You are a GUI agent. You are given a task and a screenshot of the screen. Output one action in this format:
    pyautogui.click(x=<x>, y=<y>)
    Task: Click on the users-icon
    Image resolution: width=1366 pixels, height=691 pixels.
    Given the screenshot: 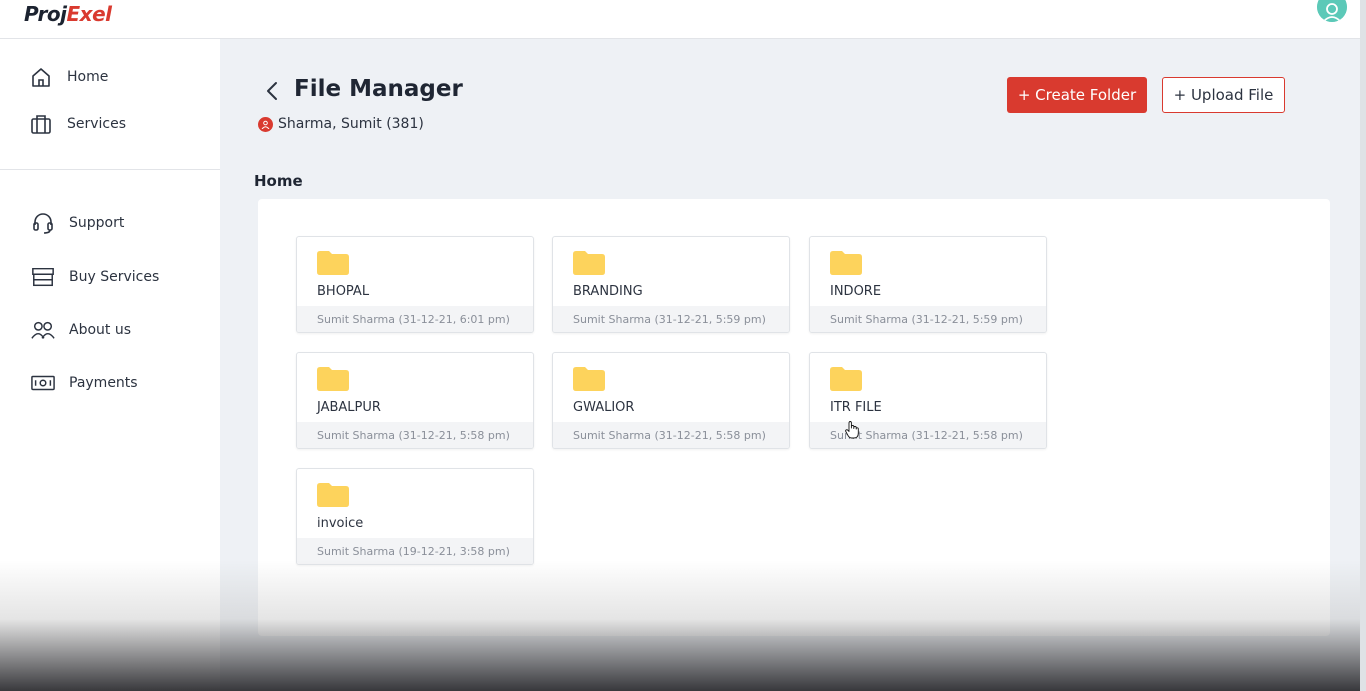 What is the action you would take?
    pyautogui.click(x=43, y=330)
    